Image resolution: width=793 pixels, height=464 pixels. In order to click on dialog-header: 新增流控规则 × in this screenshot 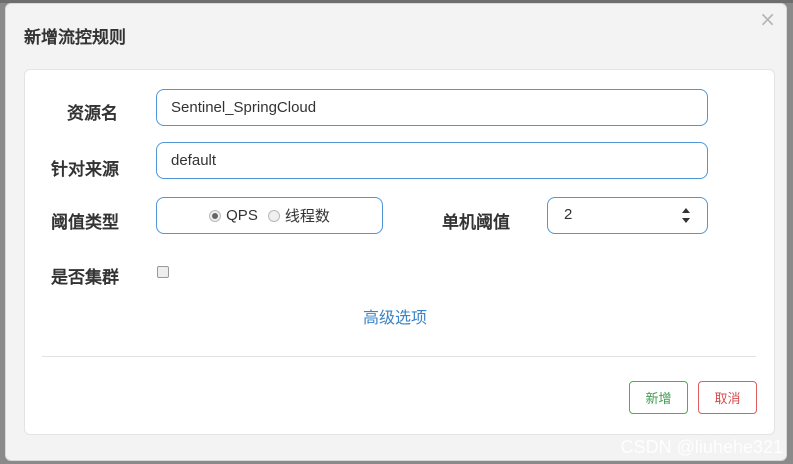, I will do `click(396, 35)`.